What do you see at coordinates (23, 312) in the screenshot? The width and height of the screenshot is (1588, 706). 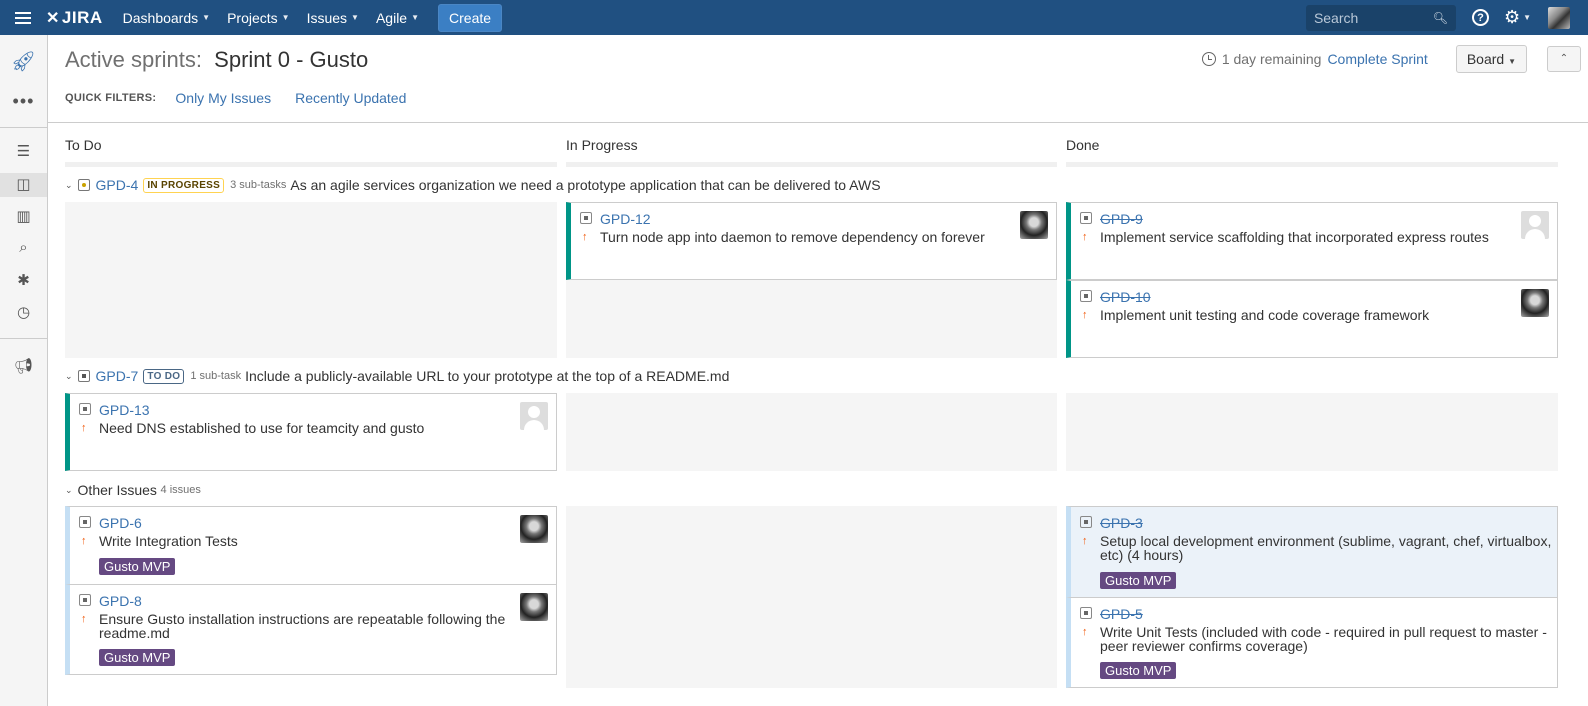 I see `release-icon: ◷` at bounding box center [23, 312].